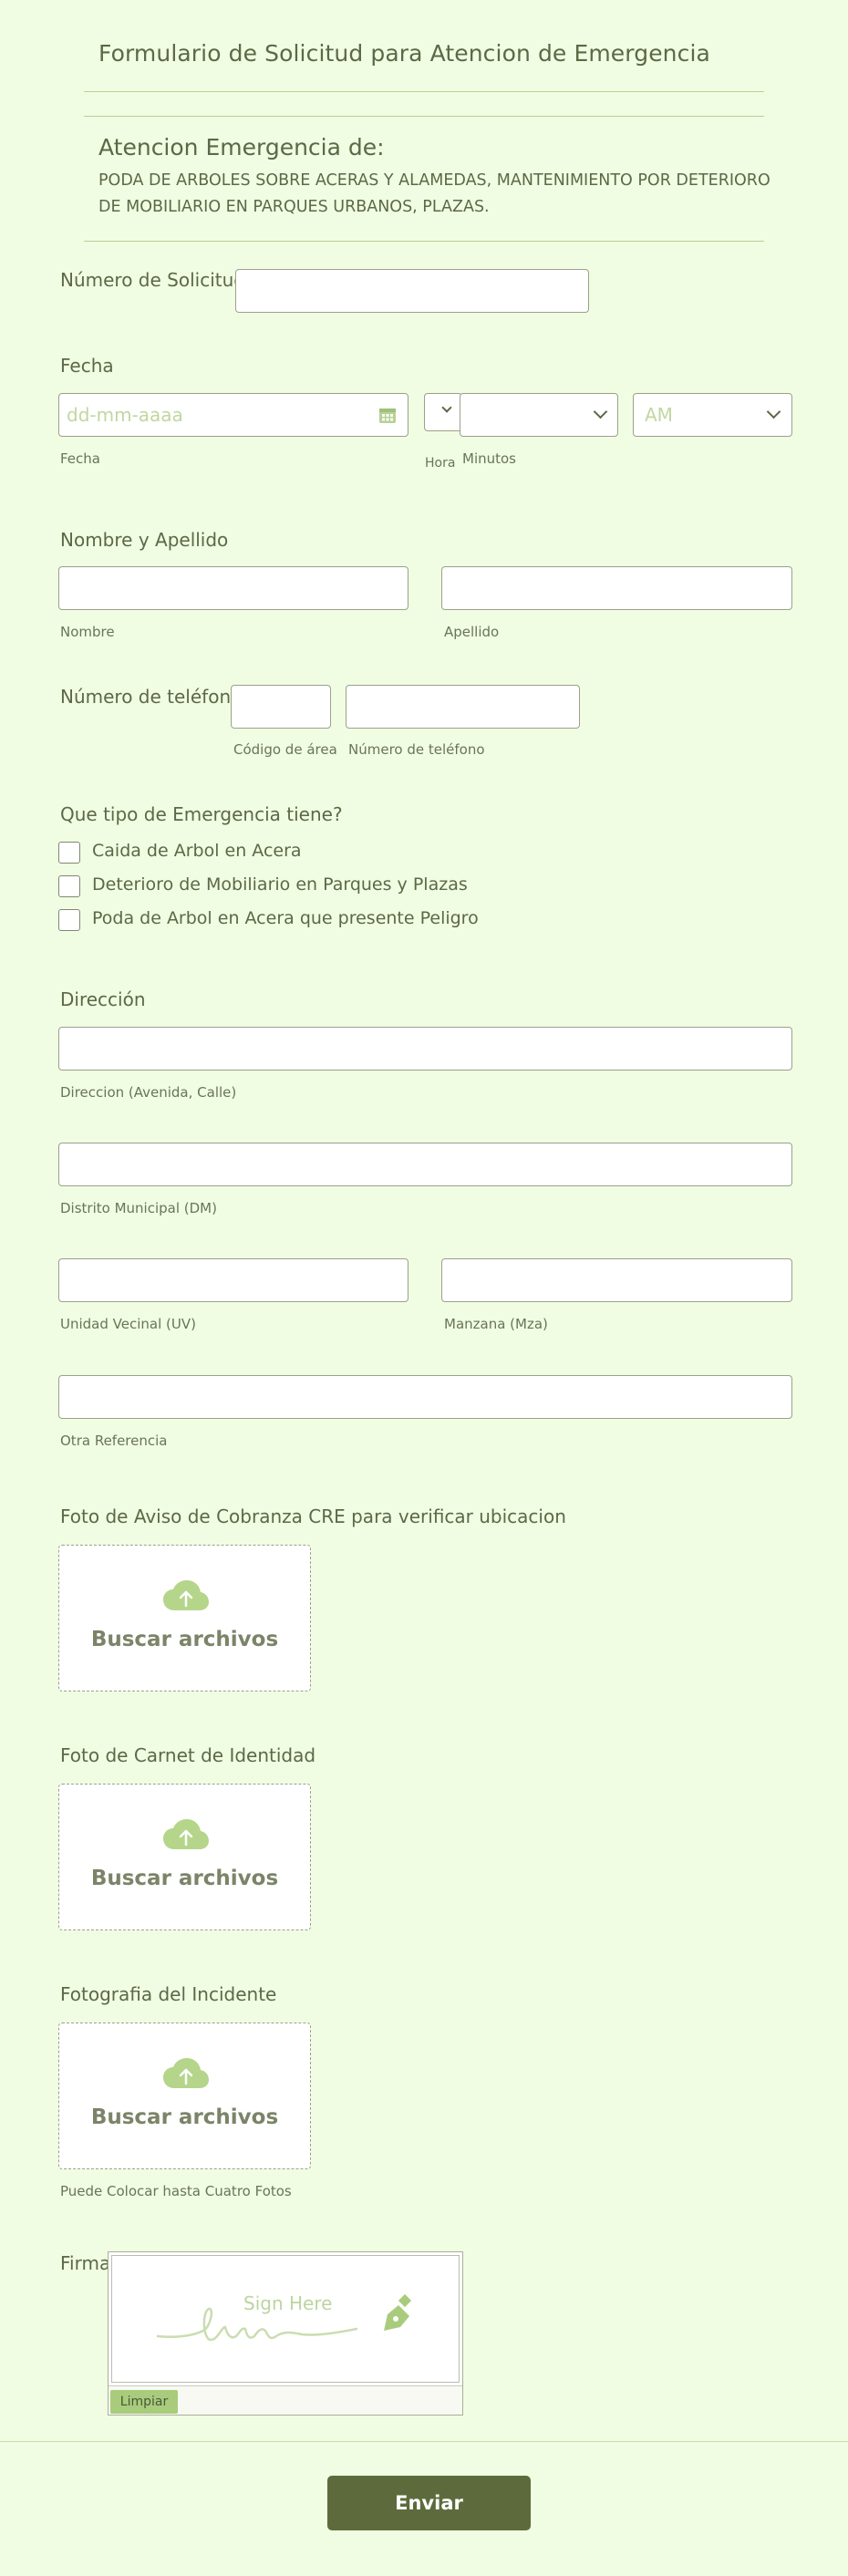 This screenshot has width=848, height=2576. What do you see at coordinates (138, 1208) in the screenshot?
I see `district-sublabel: Distrito Municipal (DM)` at bounding box center [138, 1208].